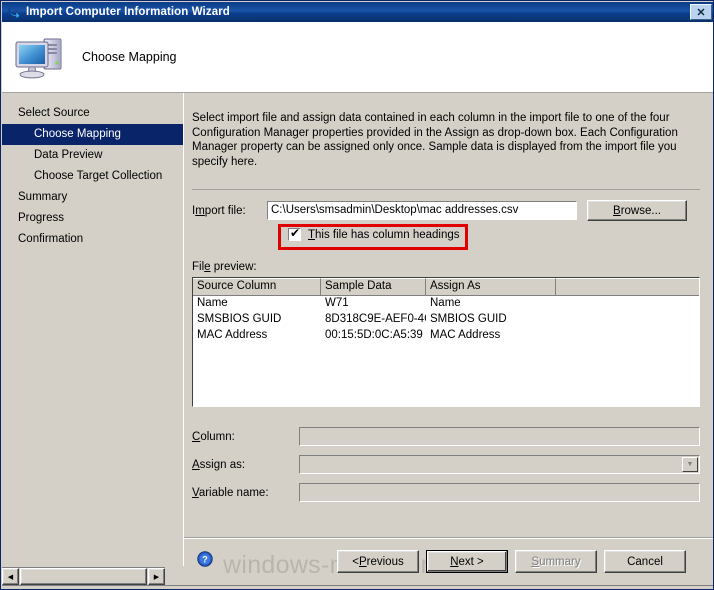  I want to click on column-headings-checkbox: ✔, so click(294, 233).